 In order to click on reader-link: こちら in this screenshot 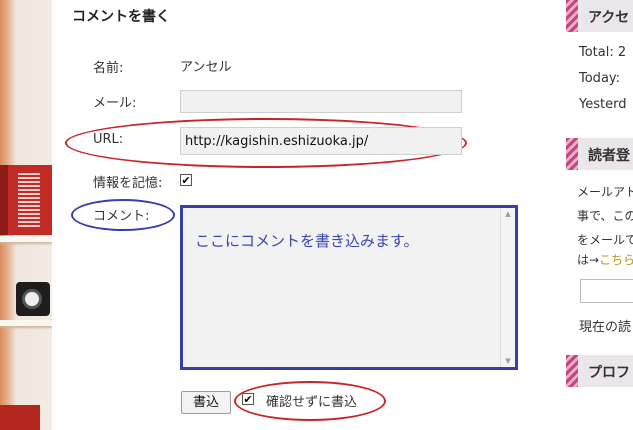, I will do `click(616, 260)`.